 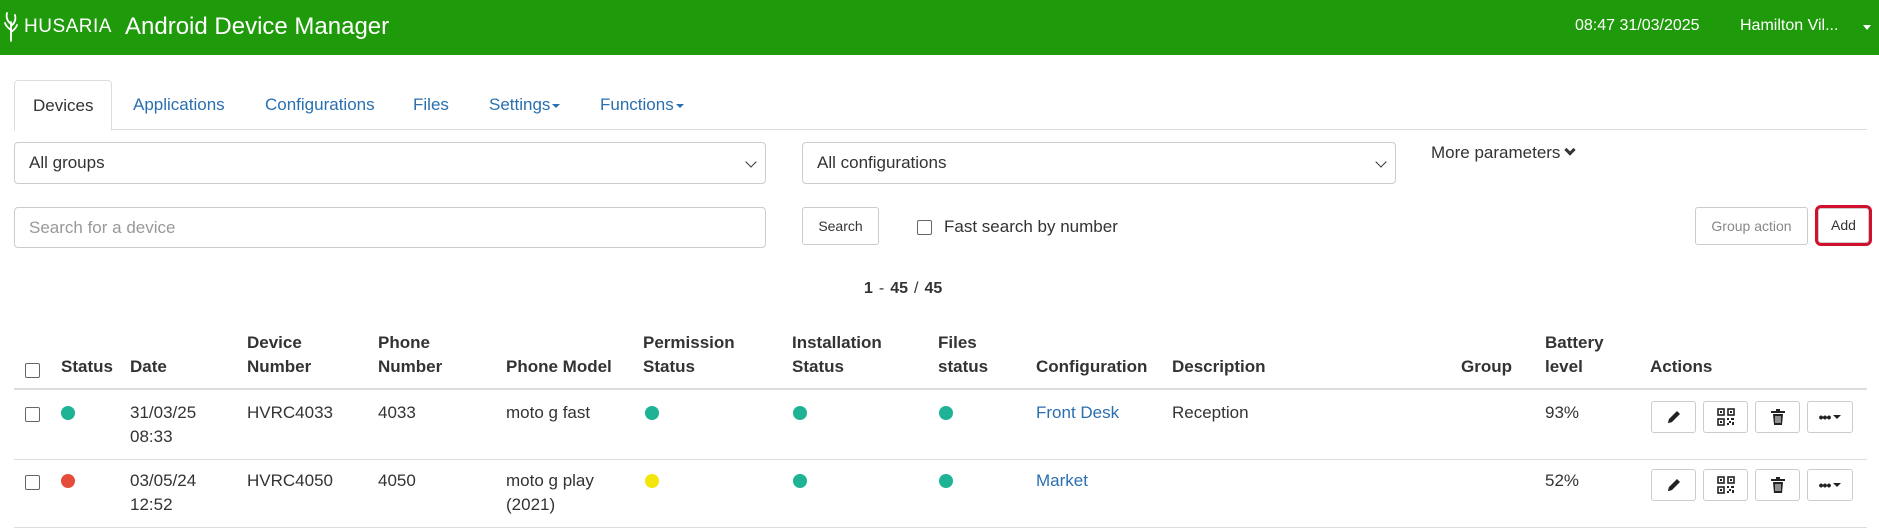 What do you see at coordinates (68, 481) in the screenshot?
I see `status-offline-indicator` at bounding box center [68, 481].